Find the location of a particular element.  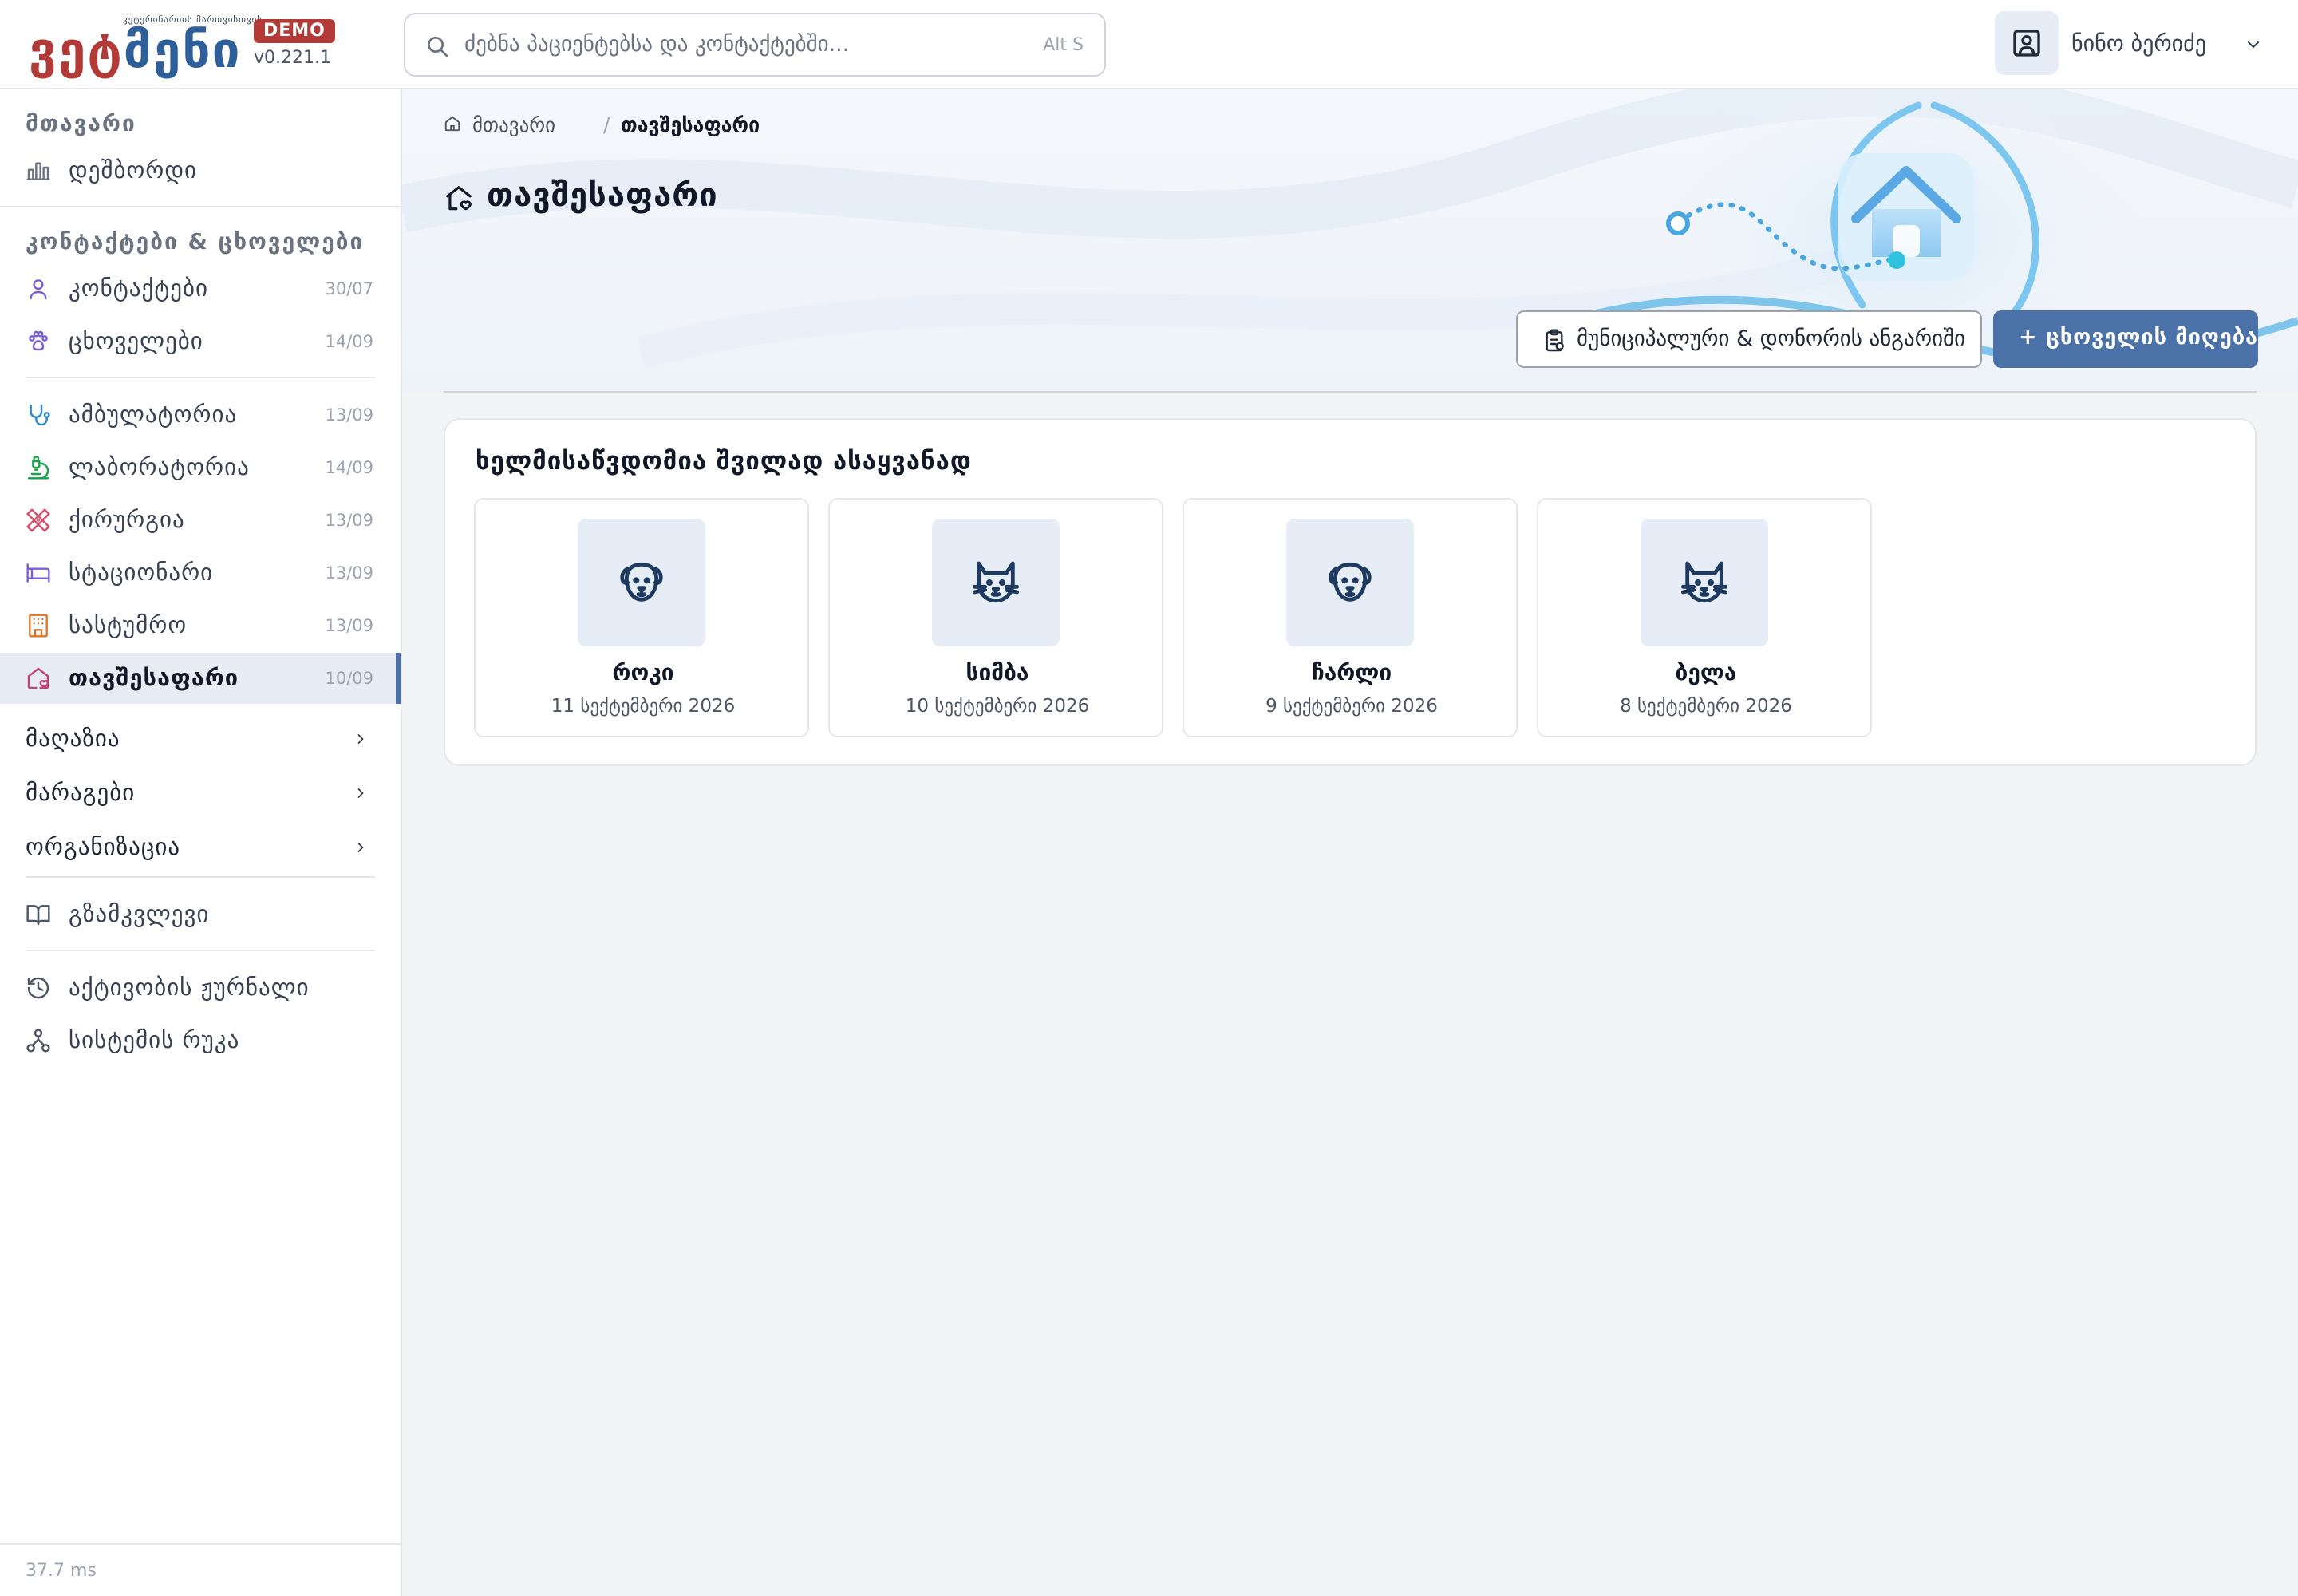

sidebar-item-shelter: თავშესაფარი 10/09 is located at coordinates (201, 678).